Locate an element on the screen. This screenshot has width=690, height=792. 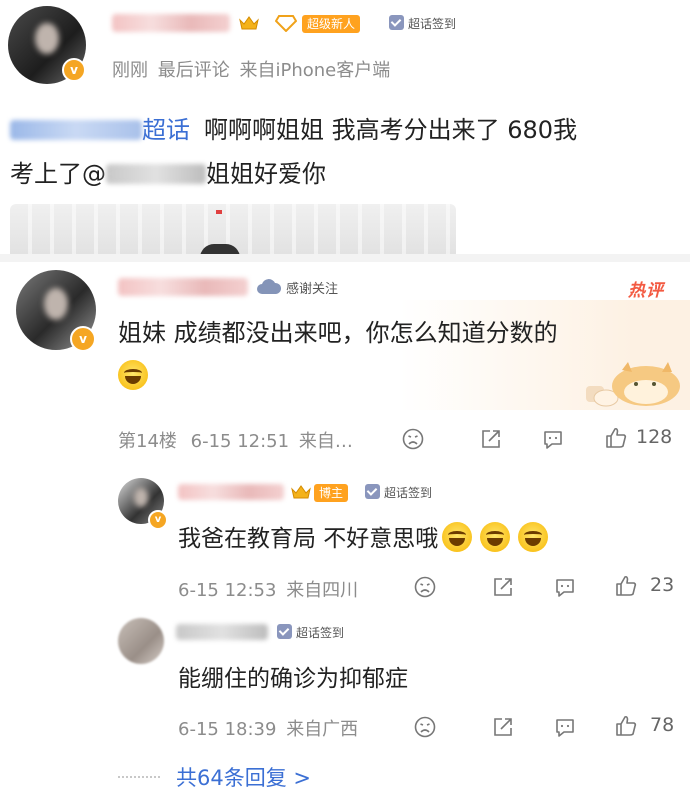
post-source: 来自iPhone客户端 is located at coordinates (315, 70).